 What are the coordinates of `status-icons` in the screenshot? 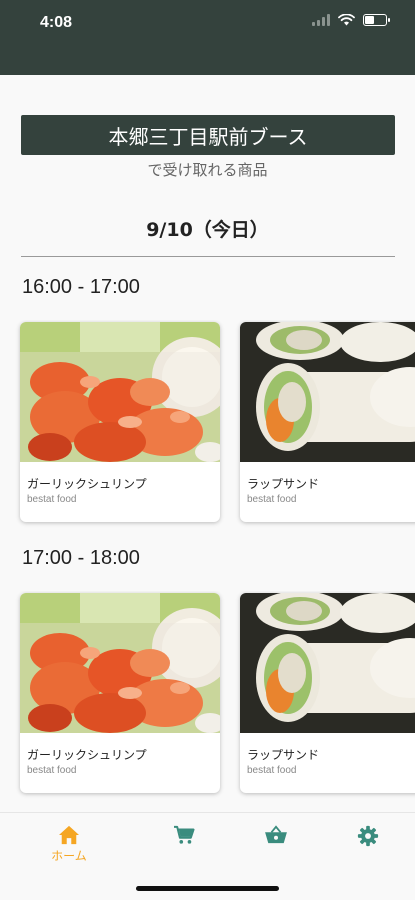 It's located at (351, 20).